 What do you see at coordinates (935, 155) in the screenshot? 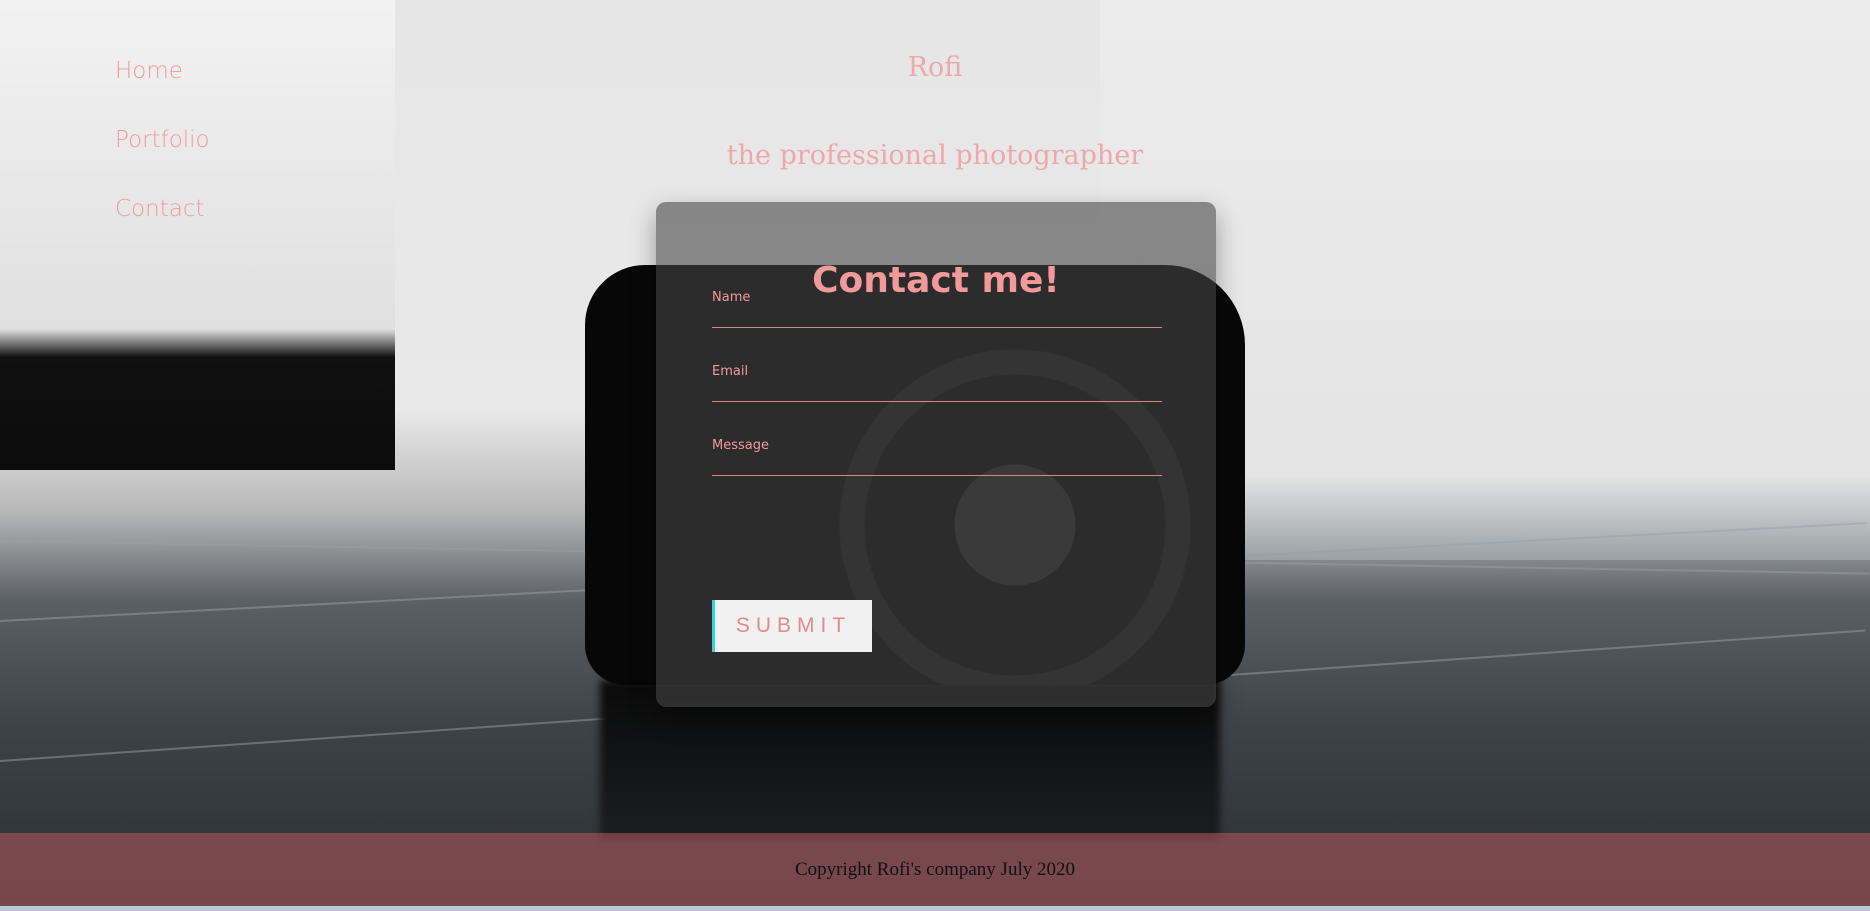
I see `site-subtitle: the professional photographer` at bounding box center [935, 155].